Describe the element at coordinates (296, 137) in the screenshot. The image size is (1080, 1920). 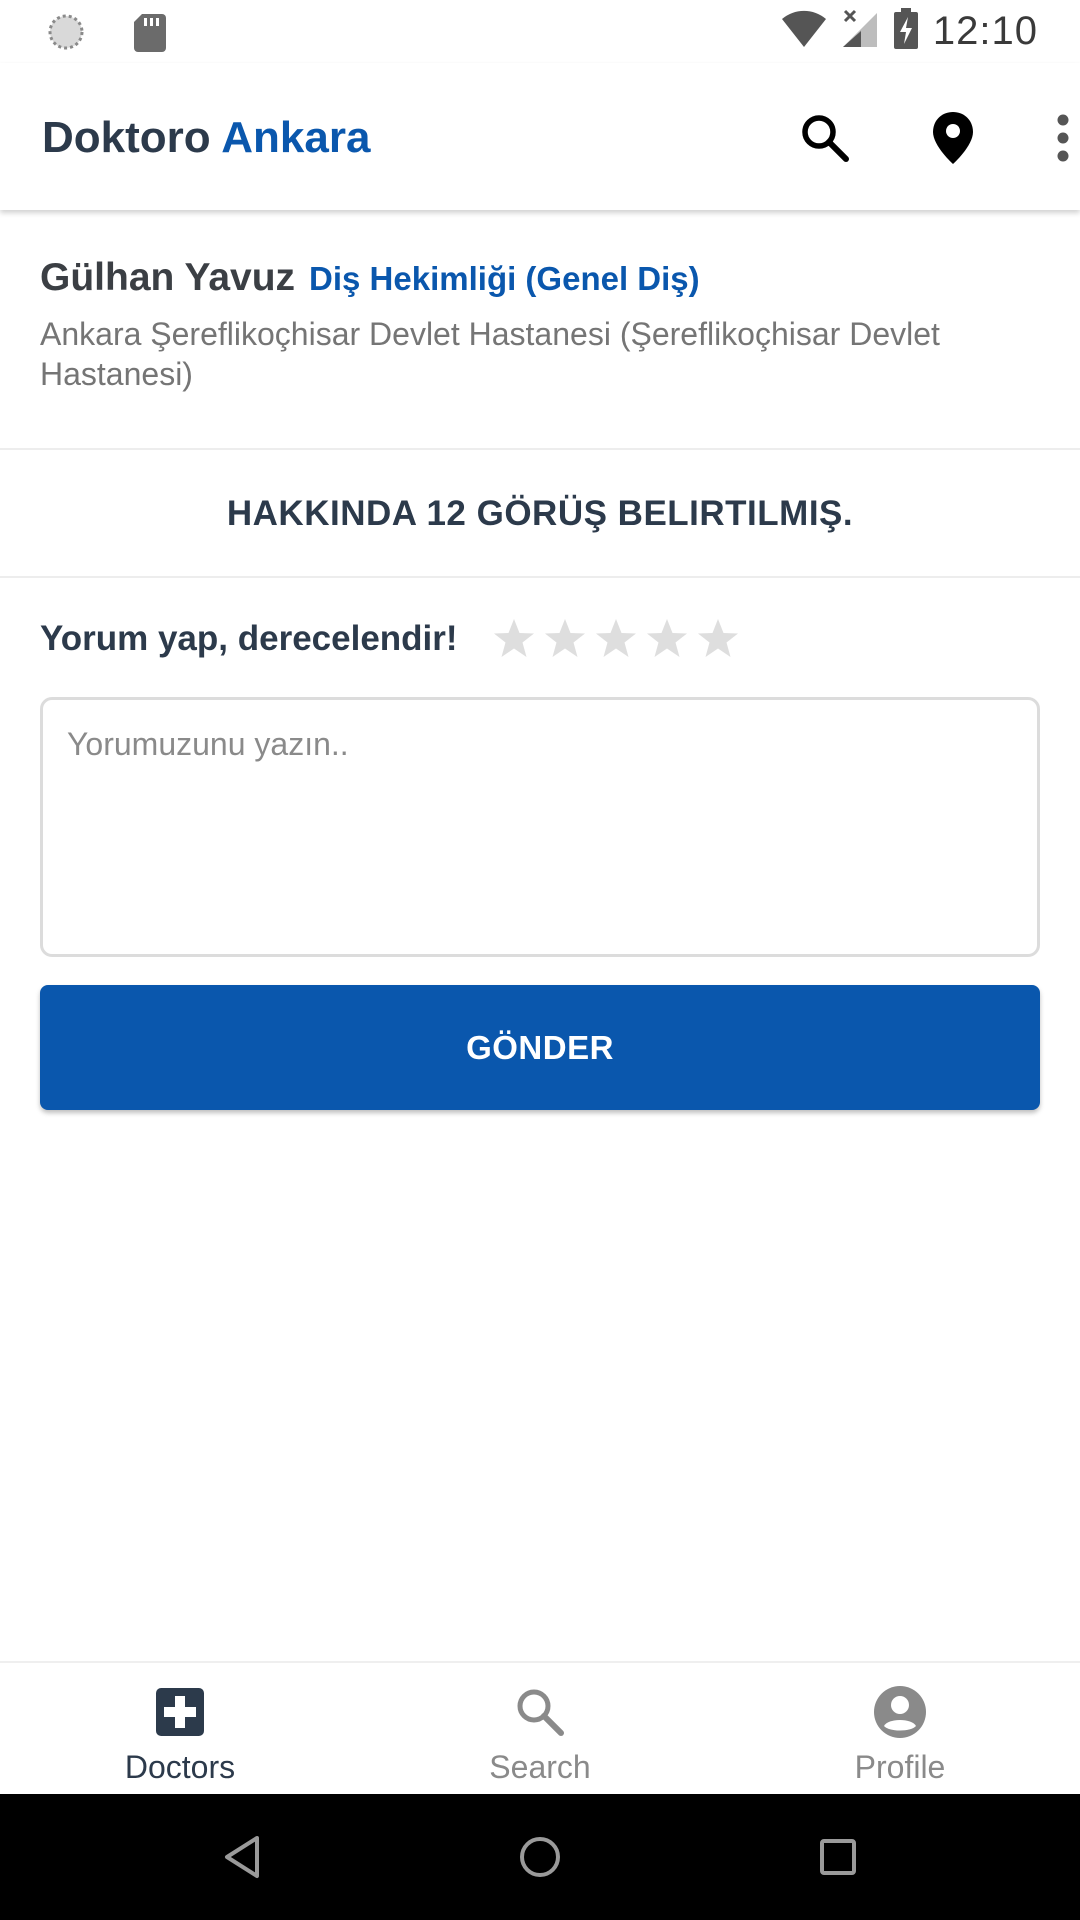
I see `app-title-city: Ankara` at that location.